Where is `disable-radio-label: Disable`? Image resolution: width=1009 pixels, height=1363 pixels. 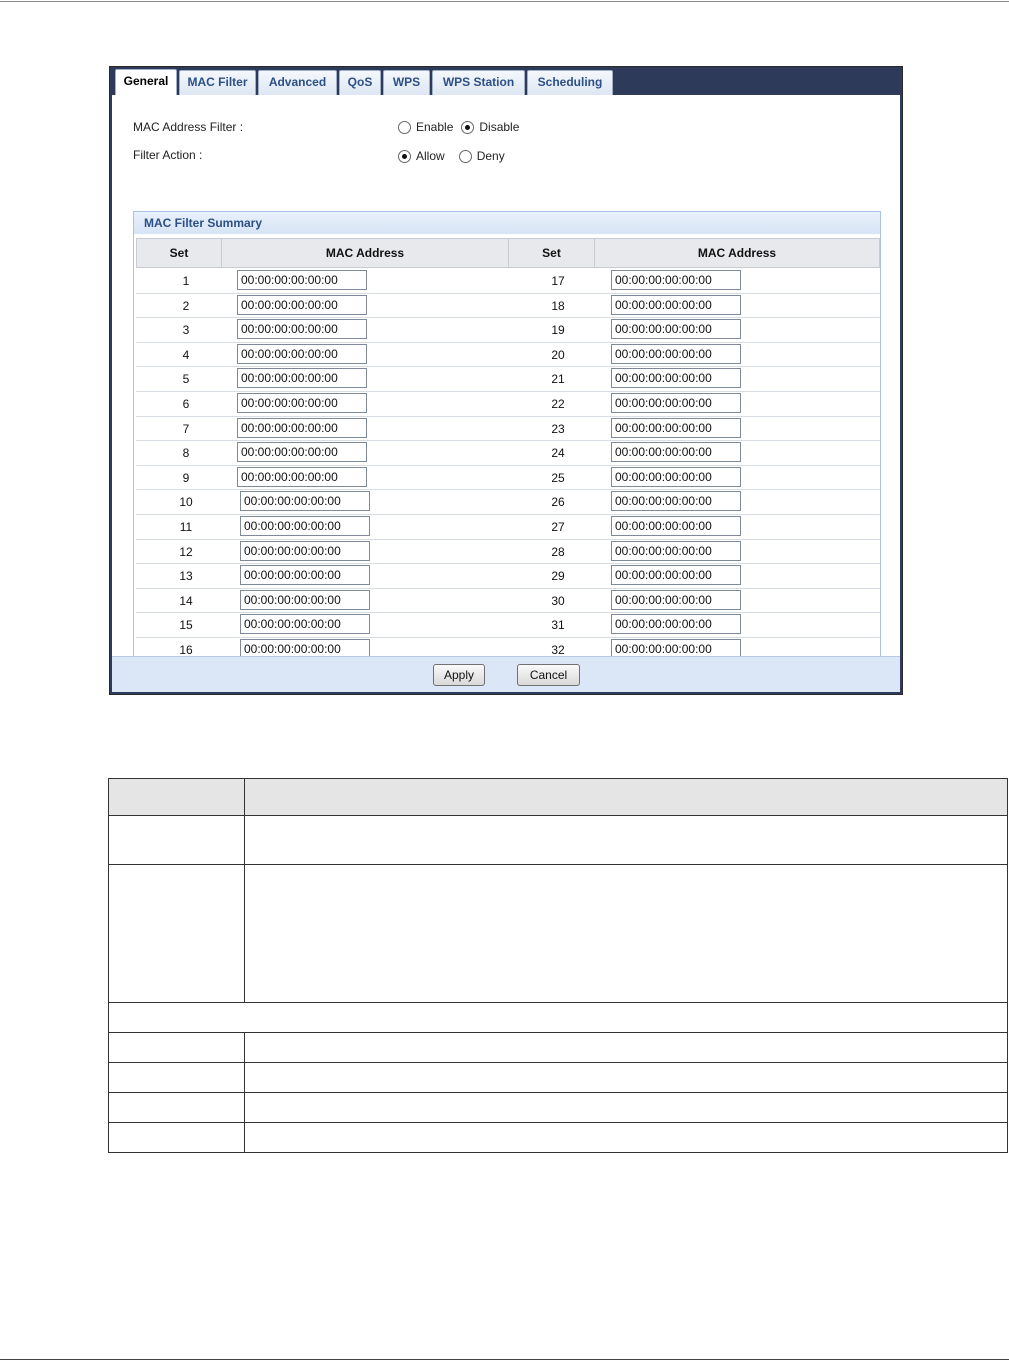 disable-radio-label: Disable is located at coordinates (499, 127).